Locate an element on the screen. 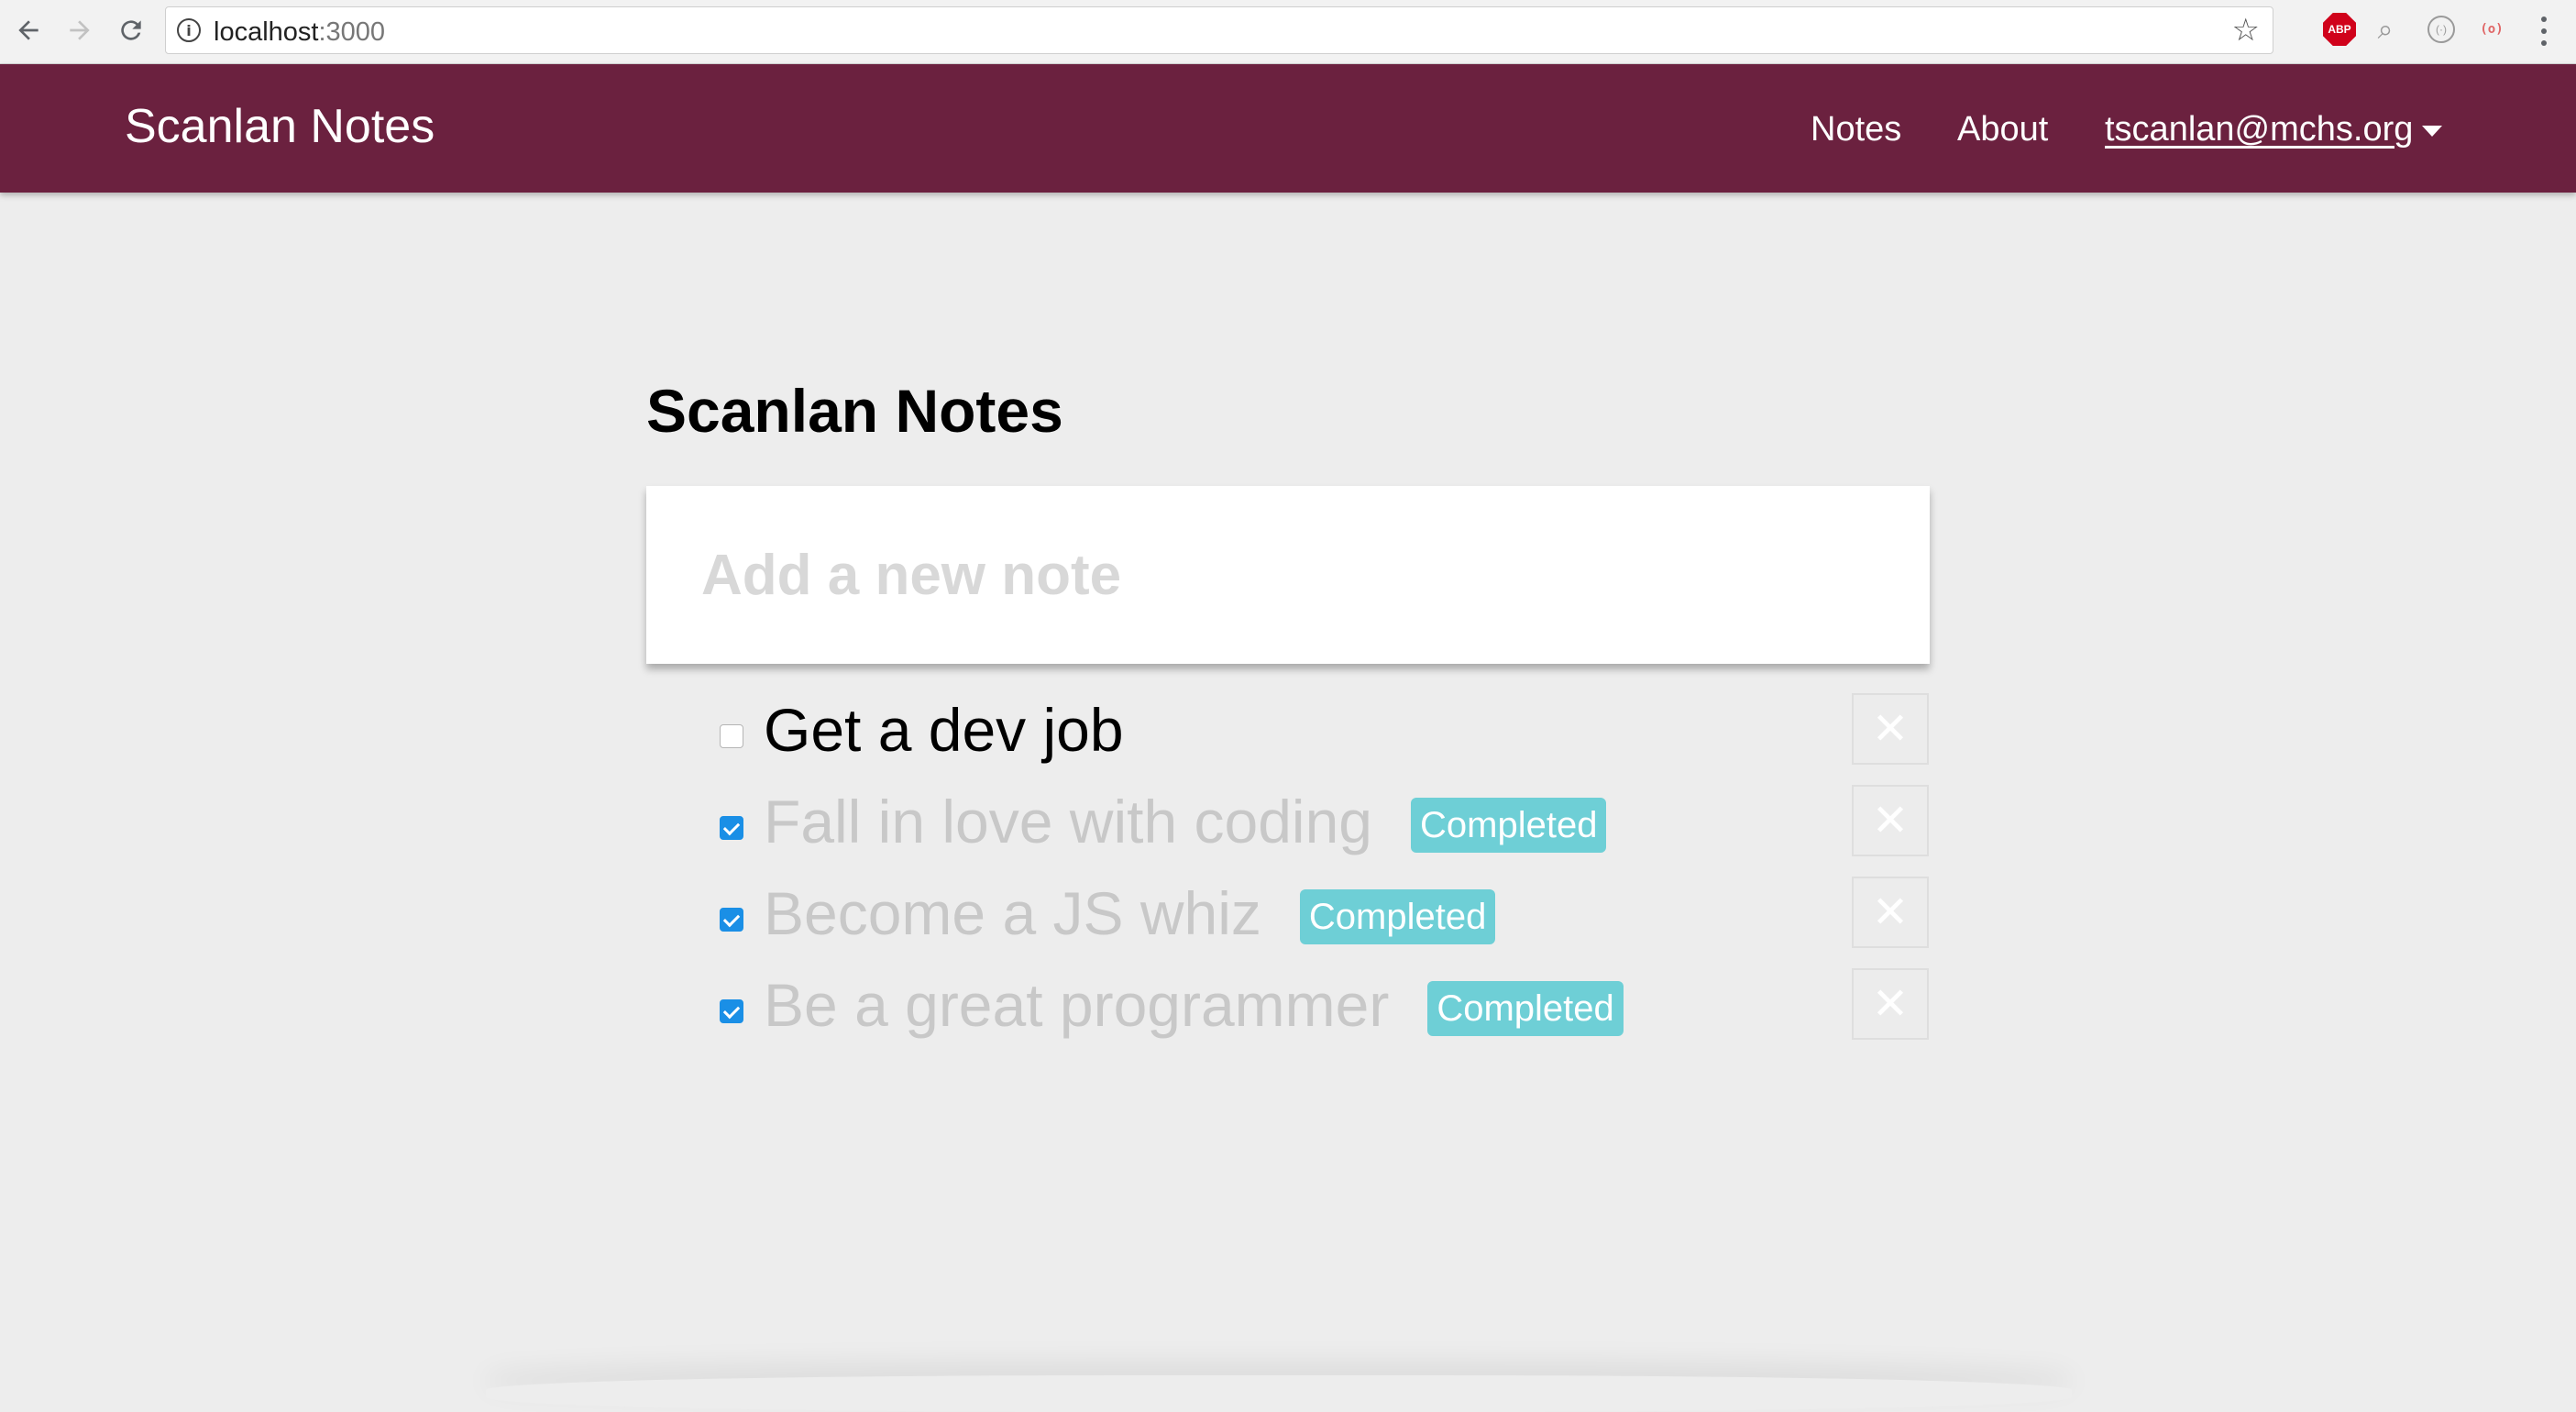  note-text: Become a JS whiz is located at coordinates (1012, 913).